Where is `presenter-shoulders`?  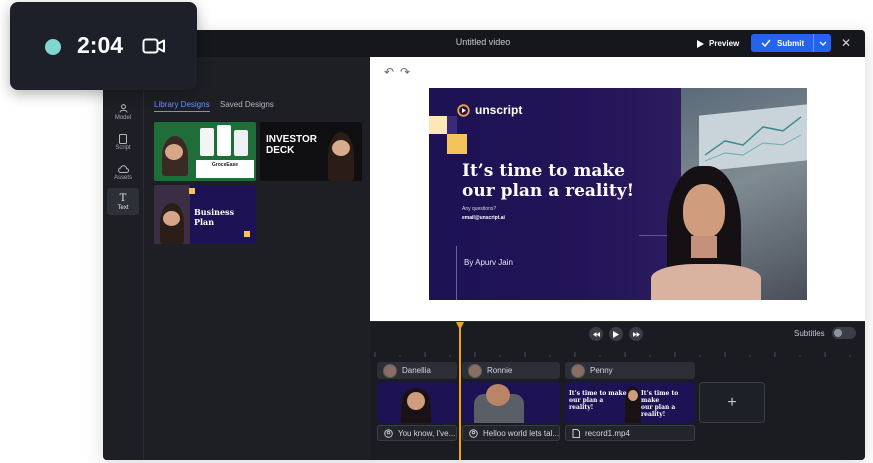
presenter-shoulders is located at coordinates (706, 282).